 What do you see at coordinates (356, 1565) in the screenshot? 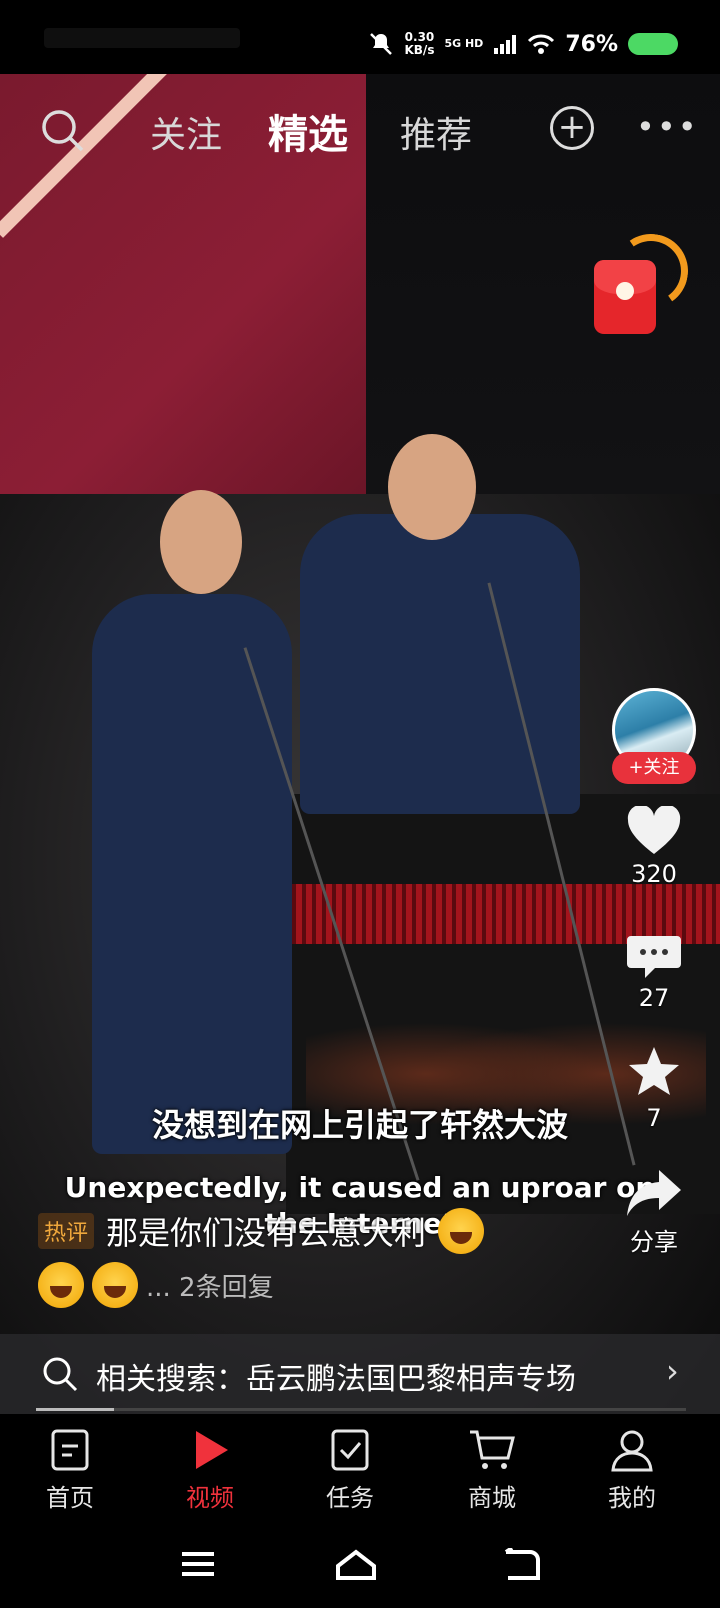
I see `home-button-icon` at bounding box center [356, 1565].